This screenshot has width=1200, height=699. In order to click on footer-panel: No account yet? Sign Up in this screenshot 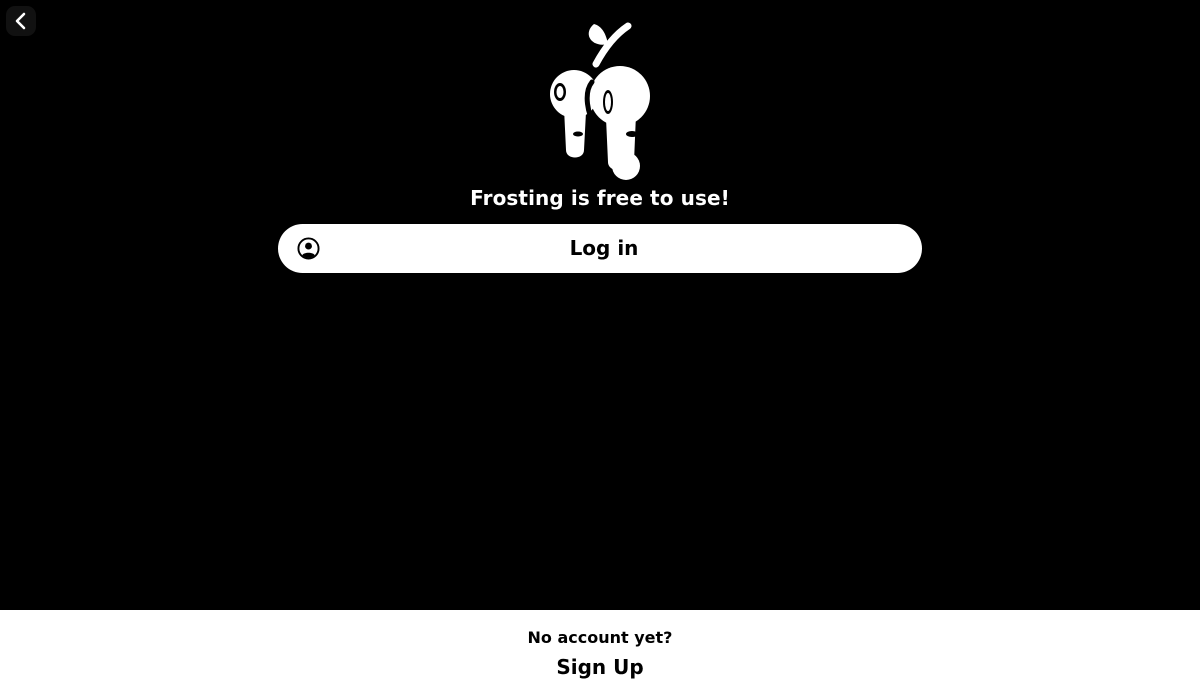, I will do `click(600, 654)`.